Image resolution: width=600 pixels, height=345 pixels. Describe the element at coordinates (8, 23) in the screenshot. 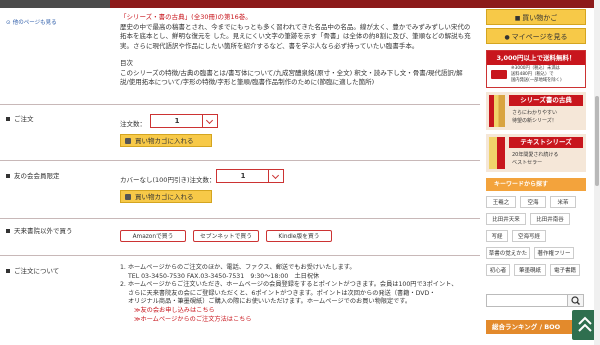

I see `chevron-right-icon: ⊙` at that location.